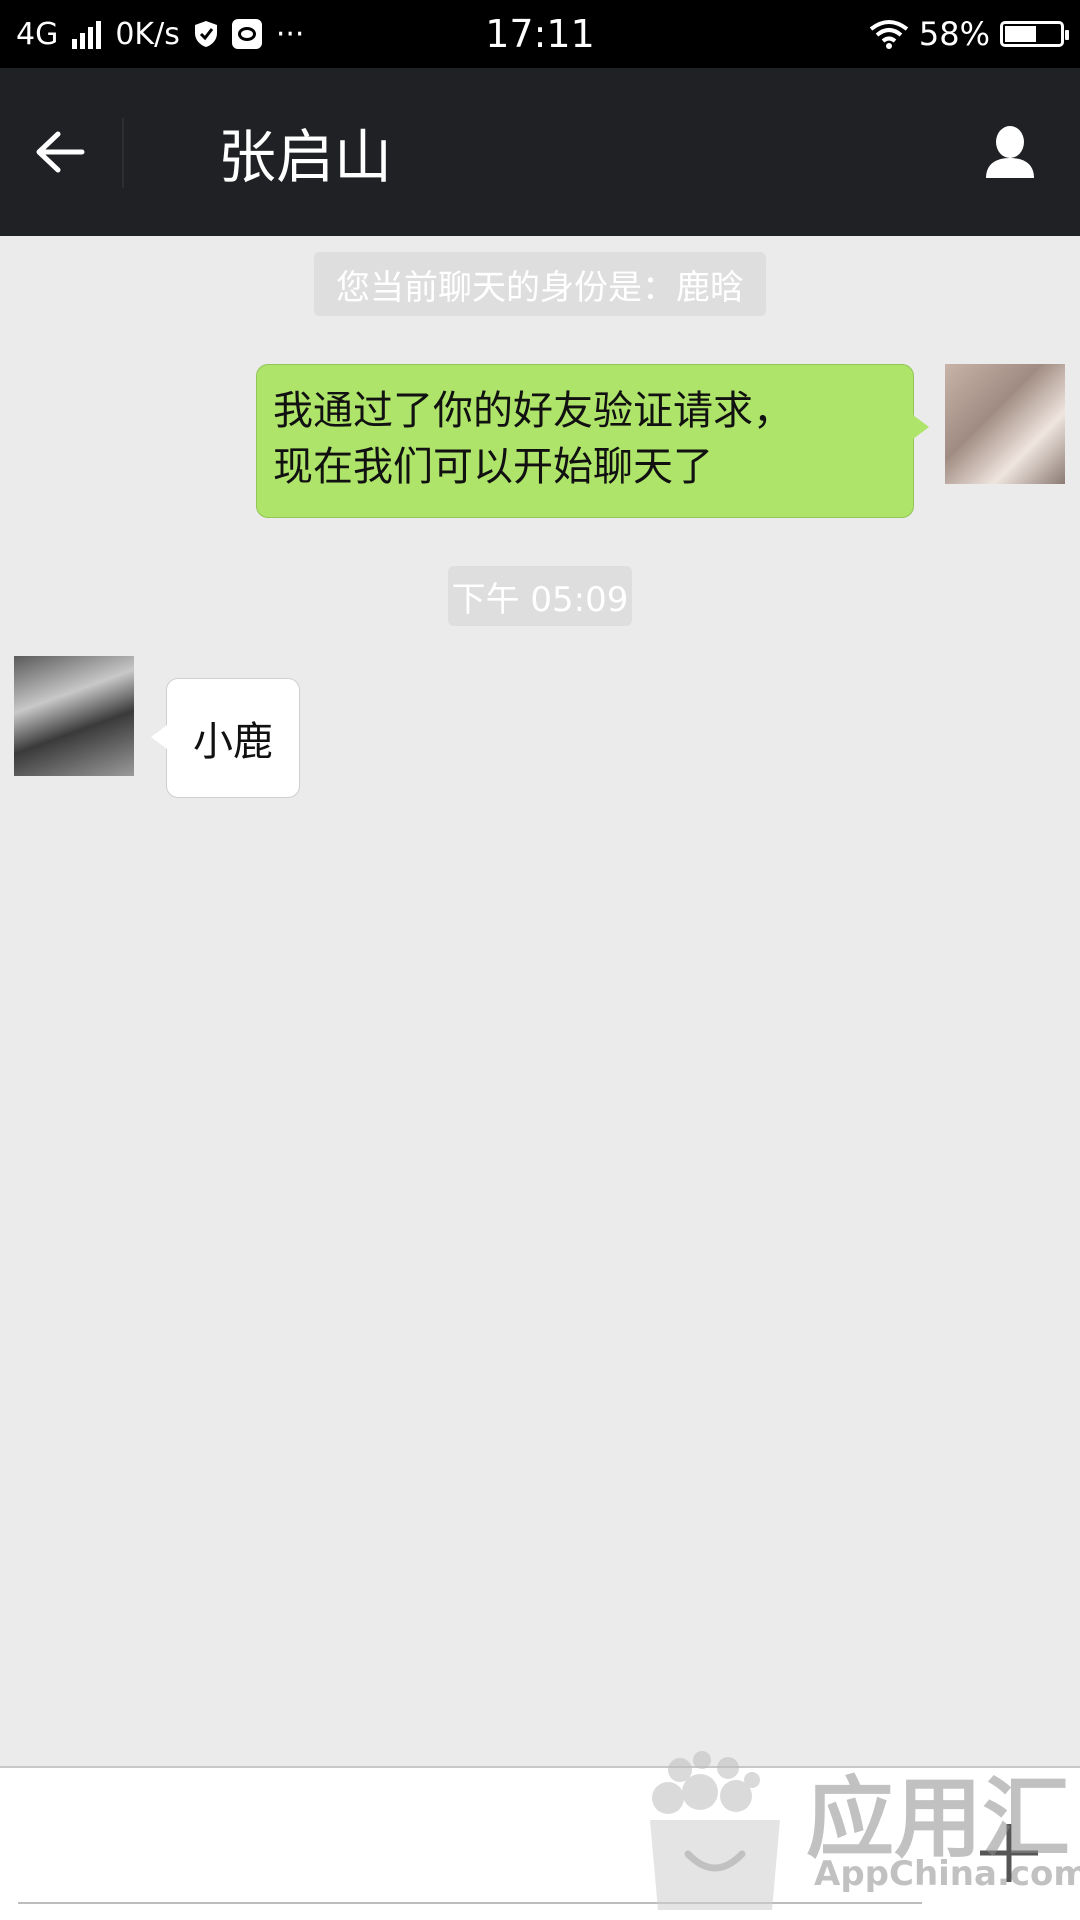 Image resolution: width=1080 pixels, height=1920 pixels. What do you see at coordinates (470, 1847) in the screenshot?
I see `message-input` at bounding box center [470, 1847].